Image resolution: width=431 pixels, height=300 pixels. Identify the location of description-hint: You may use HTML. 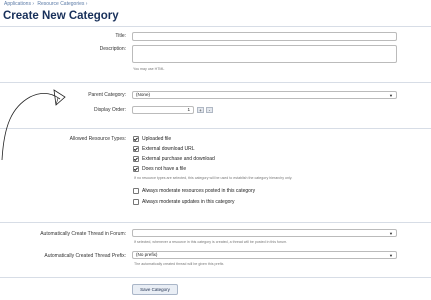
(149, 69).